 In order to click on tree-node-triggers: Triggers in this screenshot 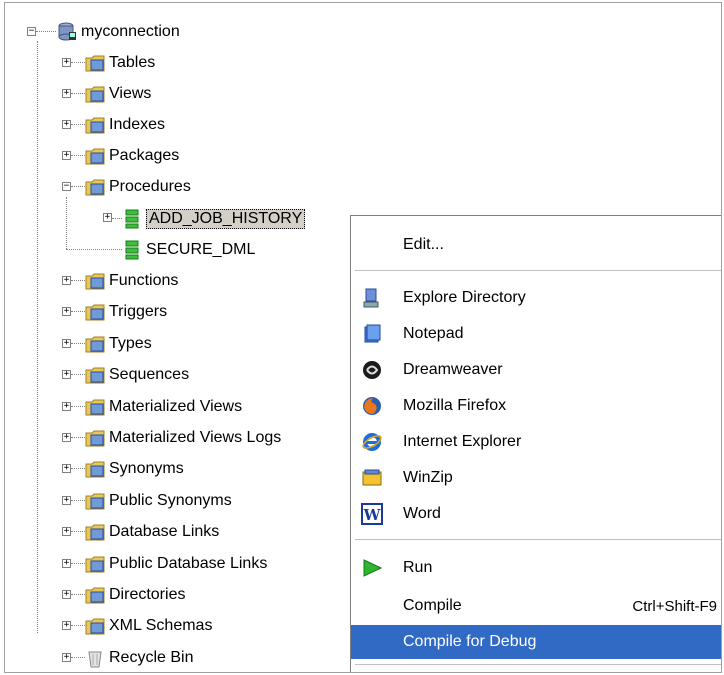, I will do `click(126, 311)`.